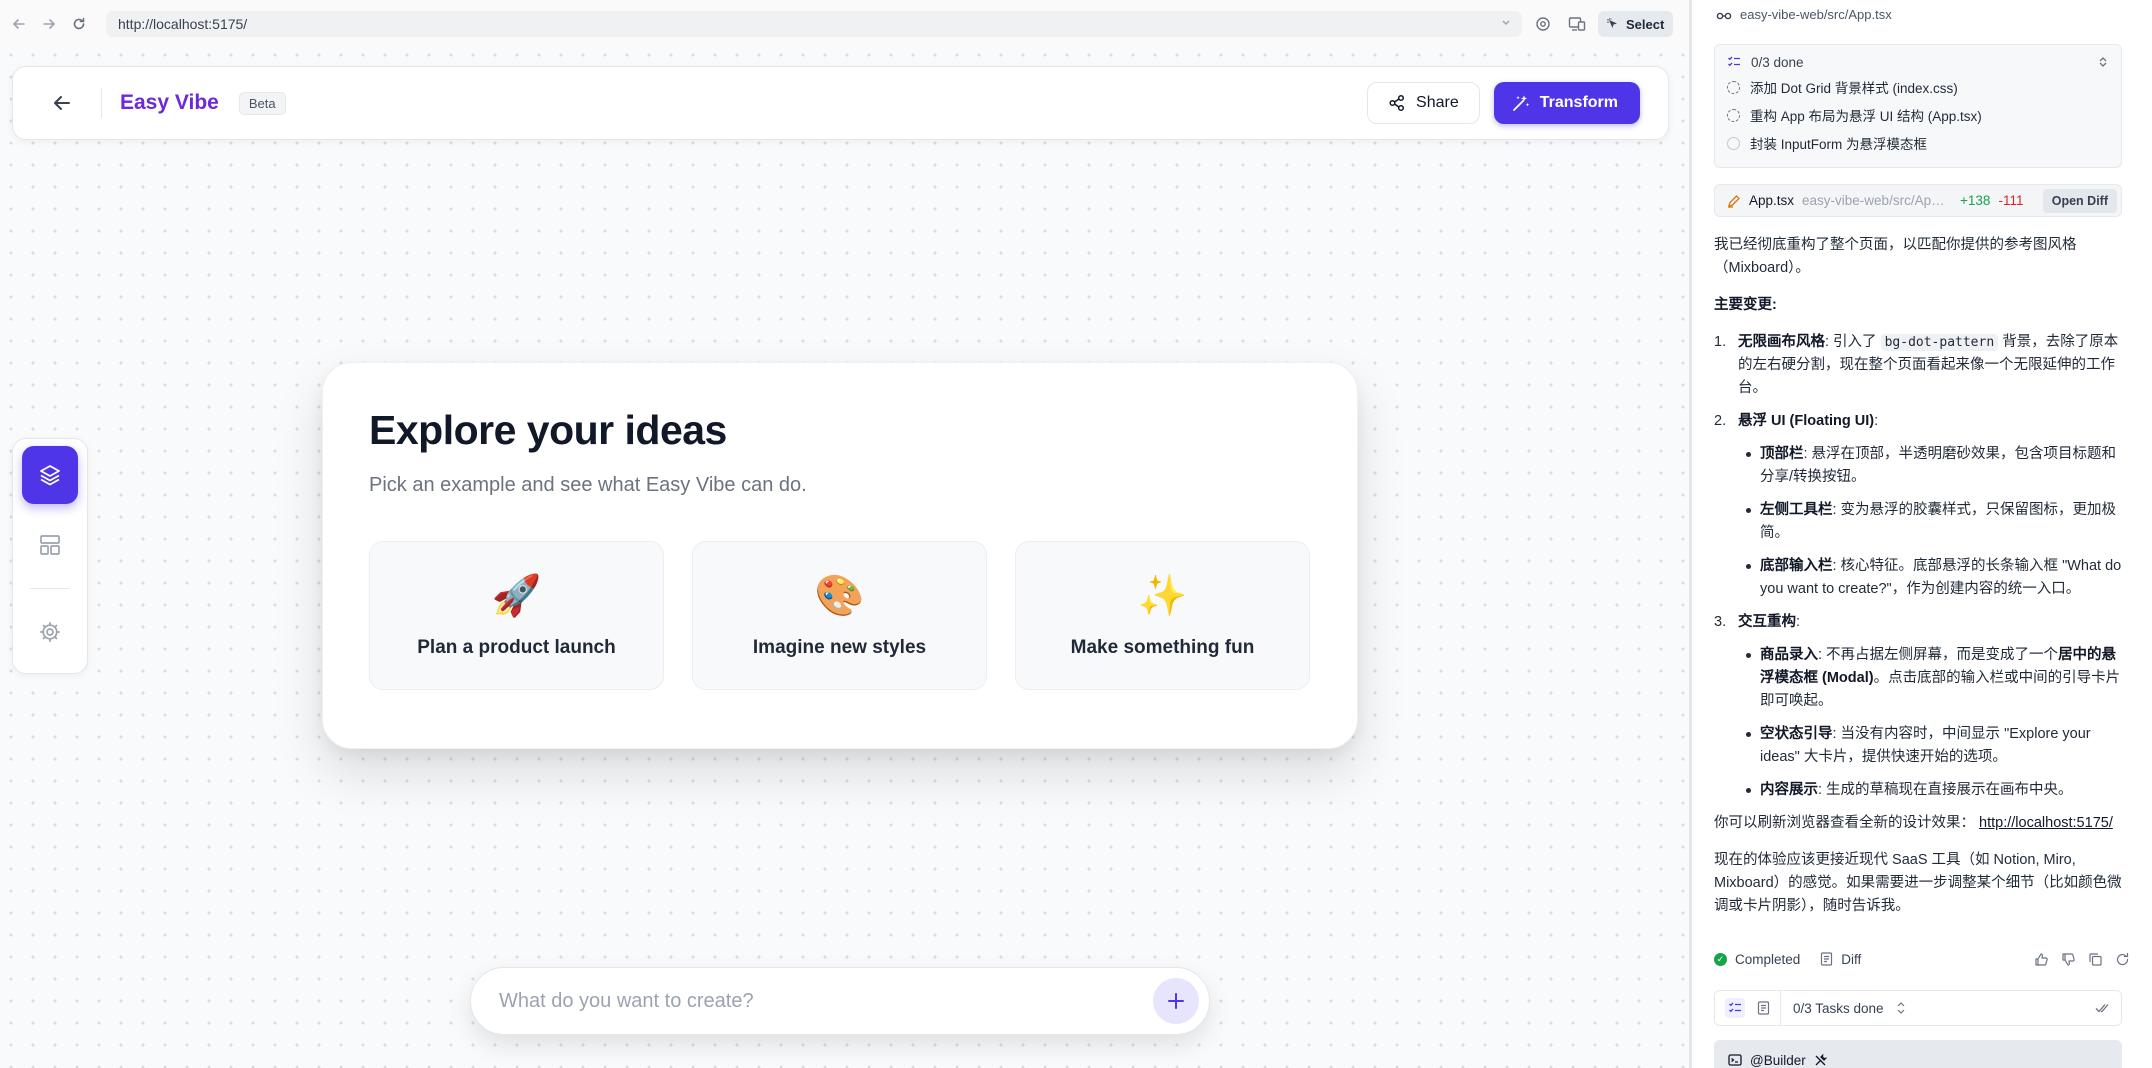 The height and width of the screenshot is (1068, 2152). Describe the element at coordinates (1782, 454) in the screenshot. I see `sub-title: 顶部栏` at that location.